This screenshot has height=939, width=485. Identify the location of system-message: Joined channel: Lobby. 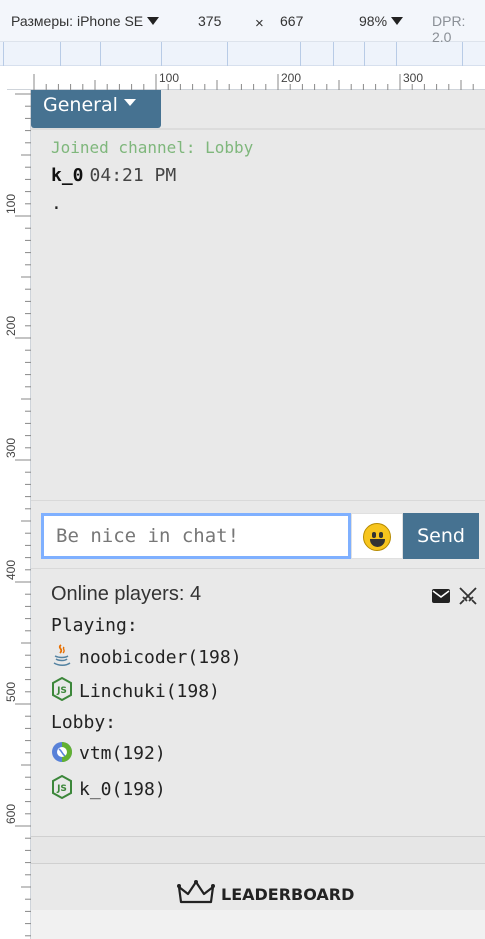
(152, 147).